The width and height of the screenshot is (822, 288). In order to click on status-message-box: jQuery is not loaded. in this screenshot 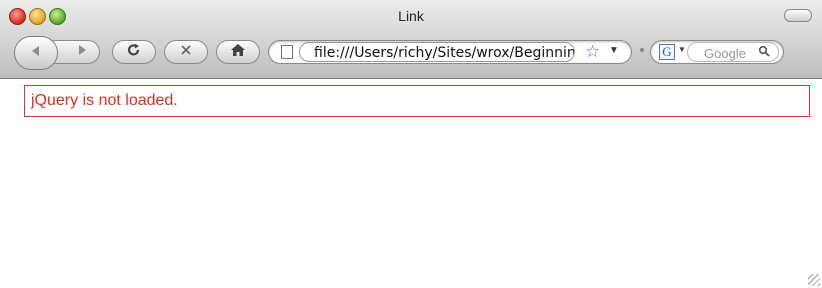, I will do `click(417, 101)`.